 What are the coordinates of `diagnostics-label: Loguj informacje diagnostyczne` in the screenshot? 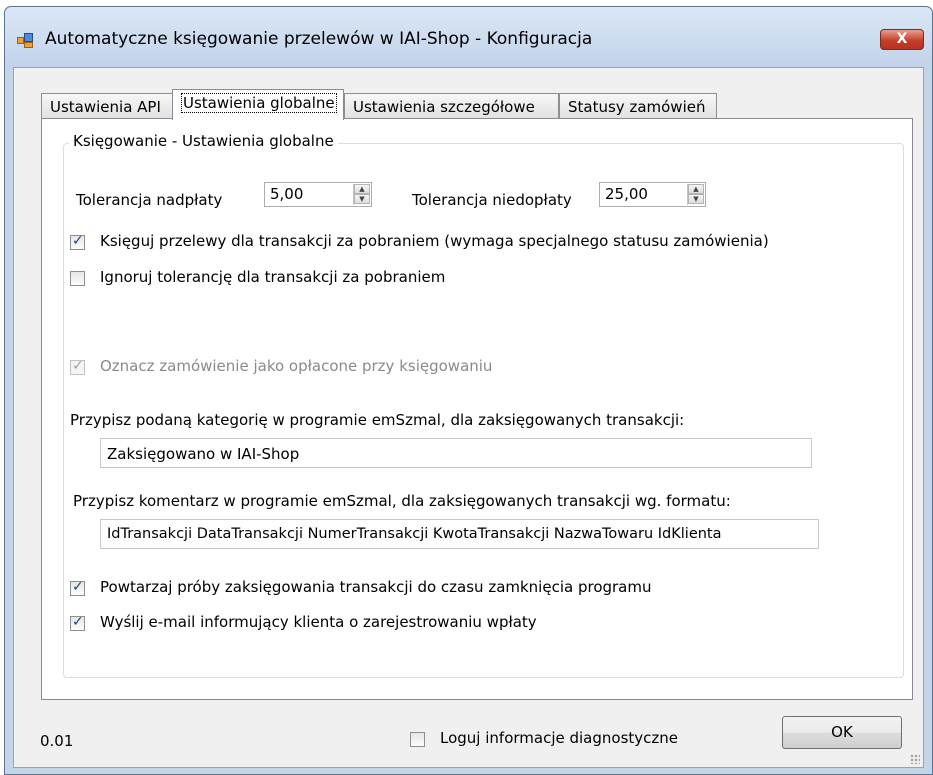 It's located at (559, 738).